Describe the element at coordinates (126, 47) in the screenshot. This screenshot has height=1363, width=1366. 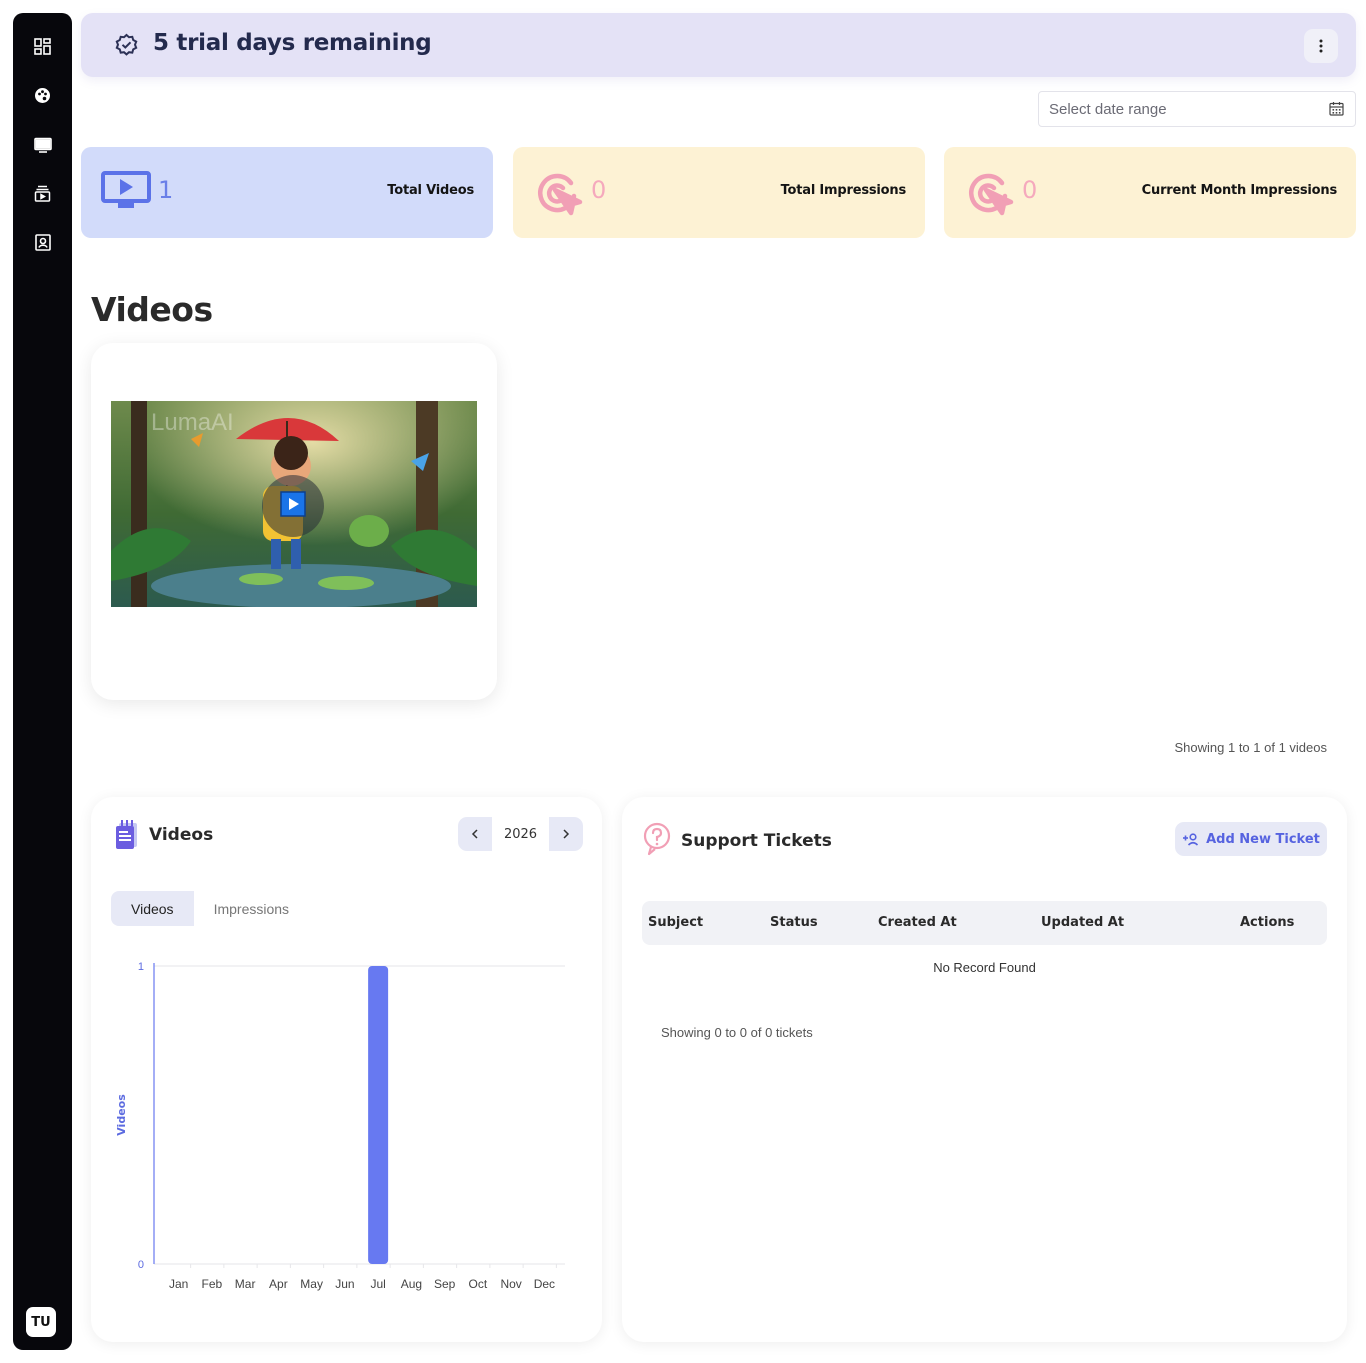
I see `verified-badge-icon` at that location.